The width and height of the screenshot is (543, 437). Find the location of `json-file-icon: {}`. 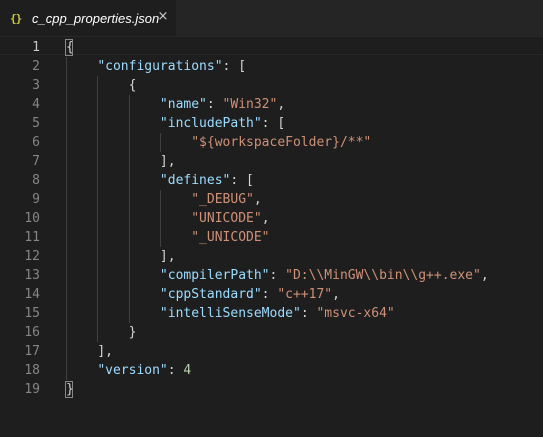

json-file-icon: {} is located at coordinates (16, 18).